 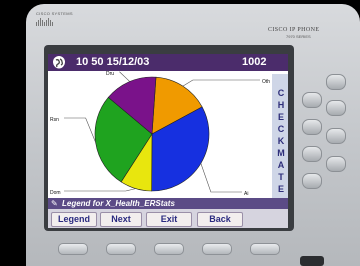 I want to click on globe-icon, so click(x=59, y=62).